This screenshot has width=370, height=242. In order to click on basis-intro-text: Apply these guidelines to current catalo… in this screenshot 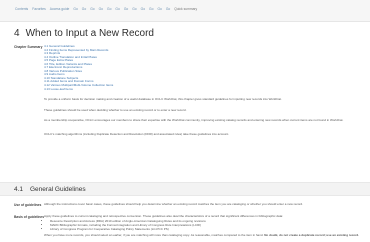, I will do `click(164, 216)`.